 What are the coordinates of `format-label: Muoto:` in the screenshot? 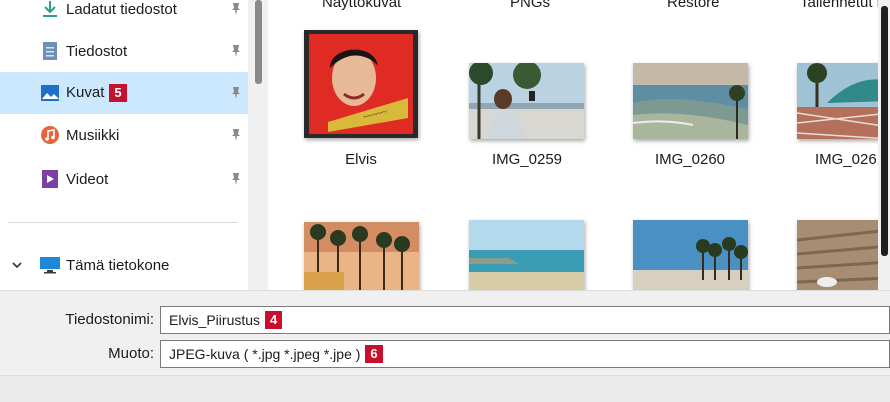 It's located at (131, 353).